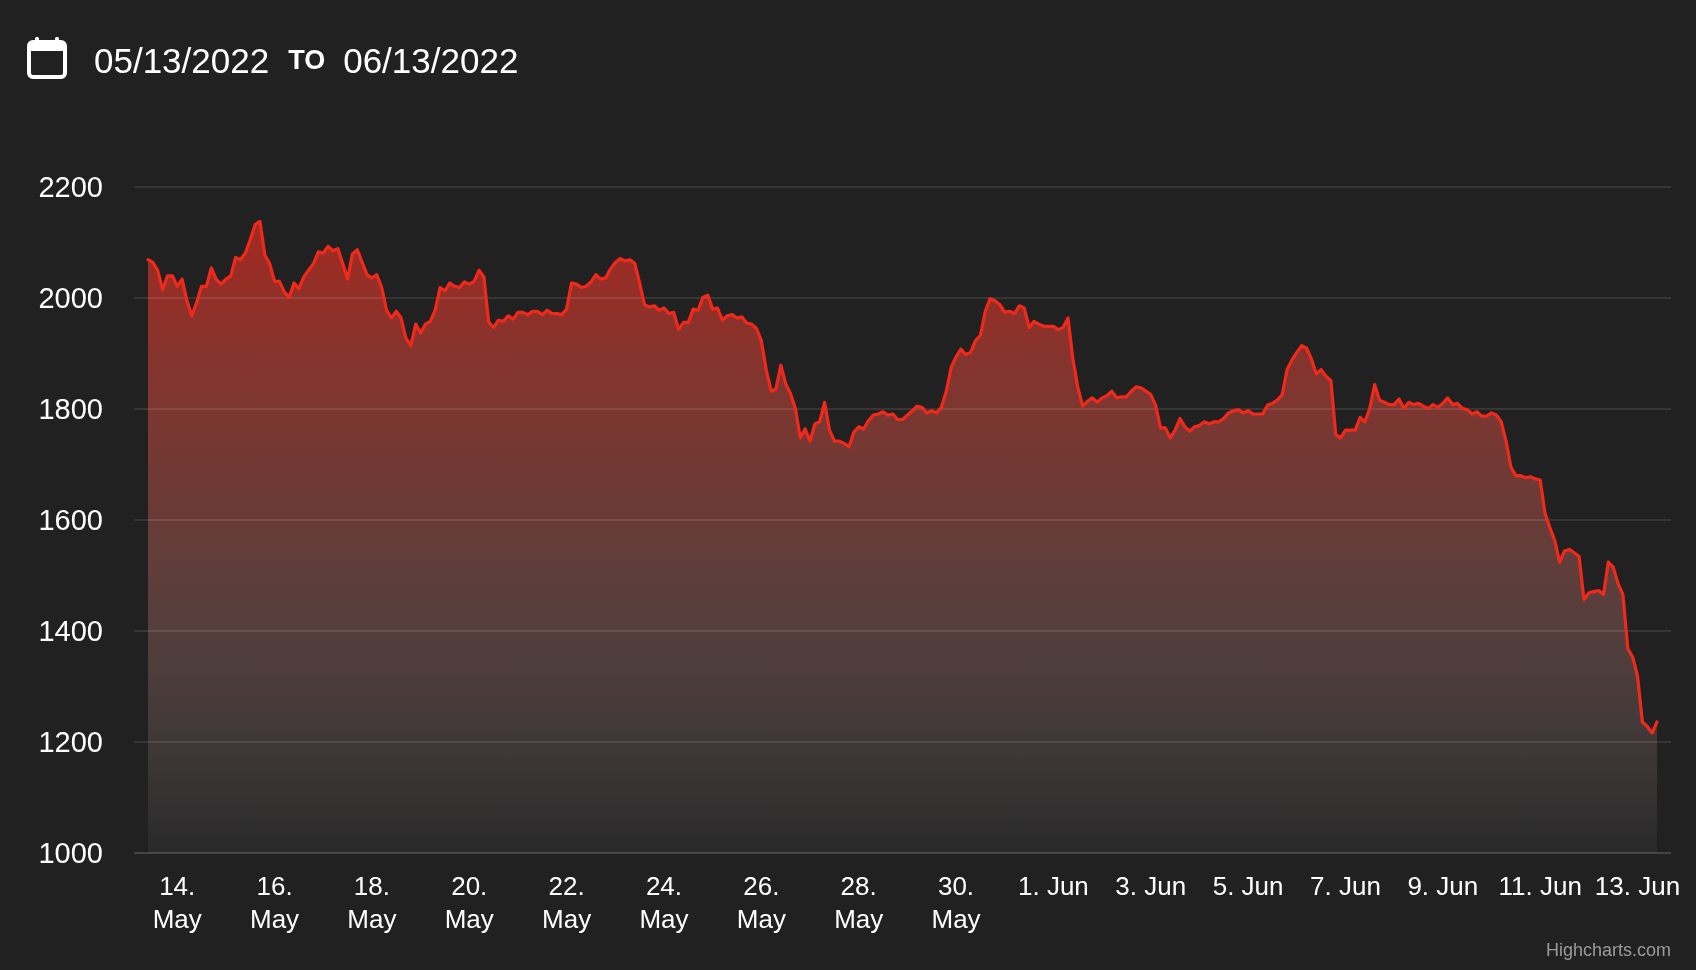 The image size is (1696, 970). What do you see at coordinates (70, 631) in the screenshot?
I see `y-axis-label: 1400` at bounding box center [70, 631].